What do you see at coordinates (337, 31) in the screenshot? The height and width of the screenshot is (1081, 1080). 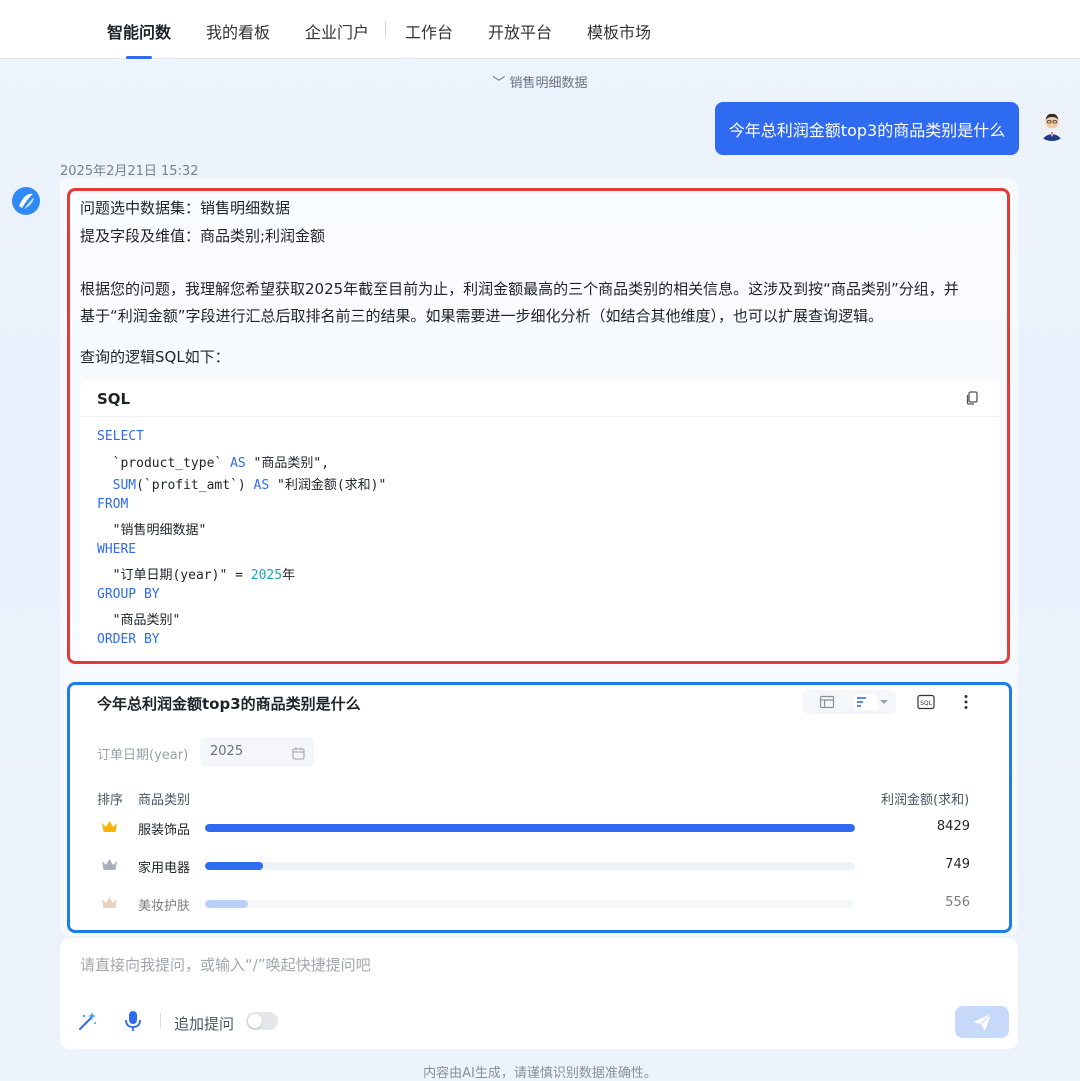 I see `tab-enterprise-portal: 企业门户` at bounding box center [337, 31].